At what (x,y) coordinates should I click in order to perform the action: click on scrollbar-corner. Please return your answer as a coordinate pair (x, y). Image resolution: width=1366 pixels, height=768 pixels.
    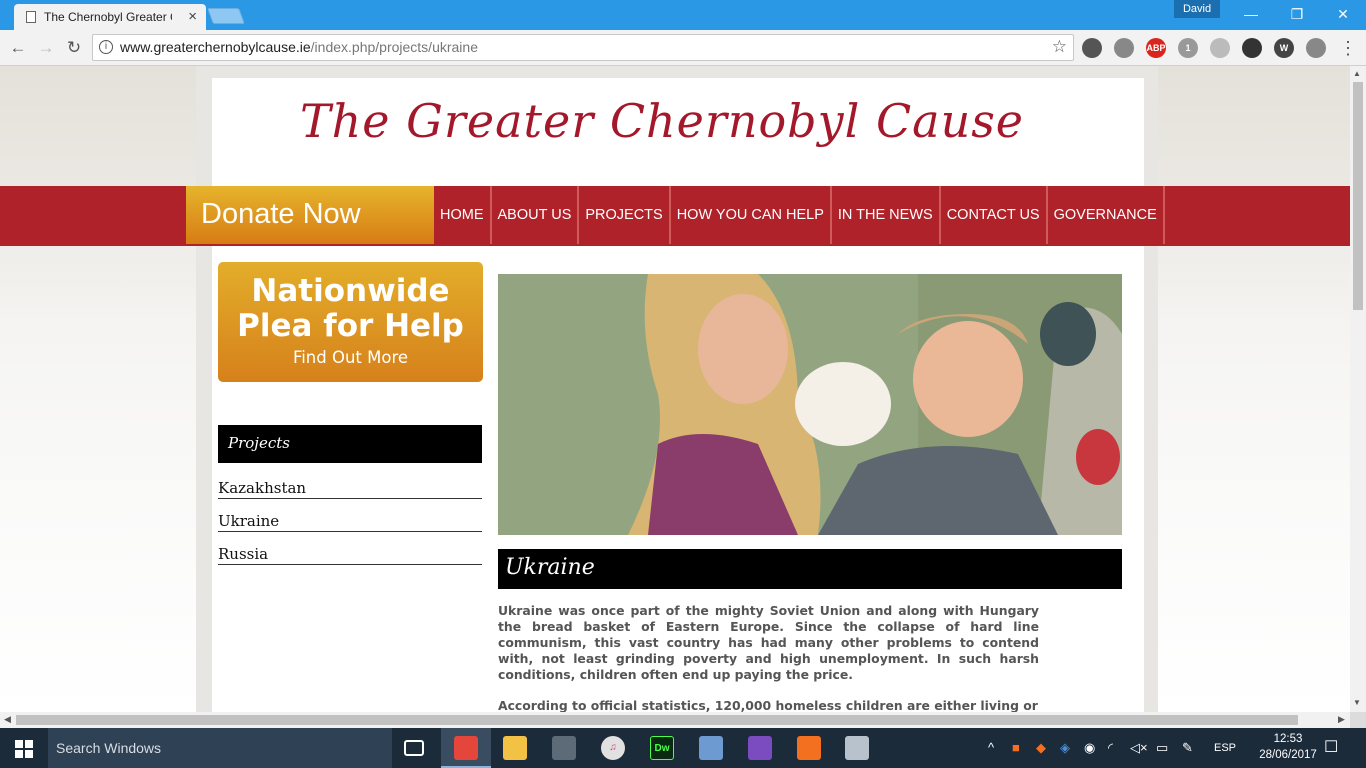
    Looking at the image, I should click on (1358, 720).